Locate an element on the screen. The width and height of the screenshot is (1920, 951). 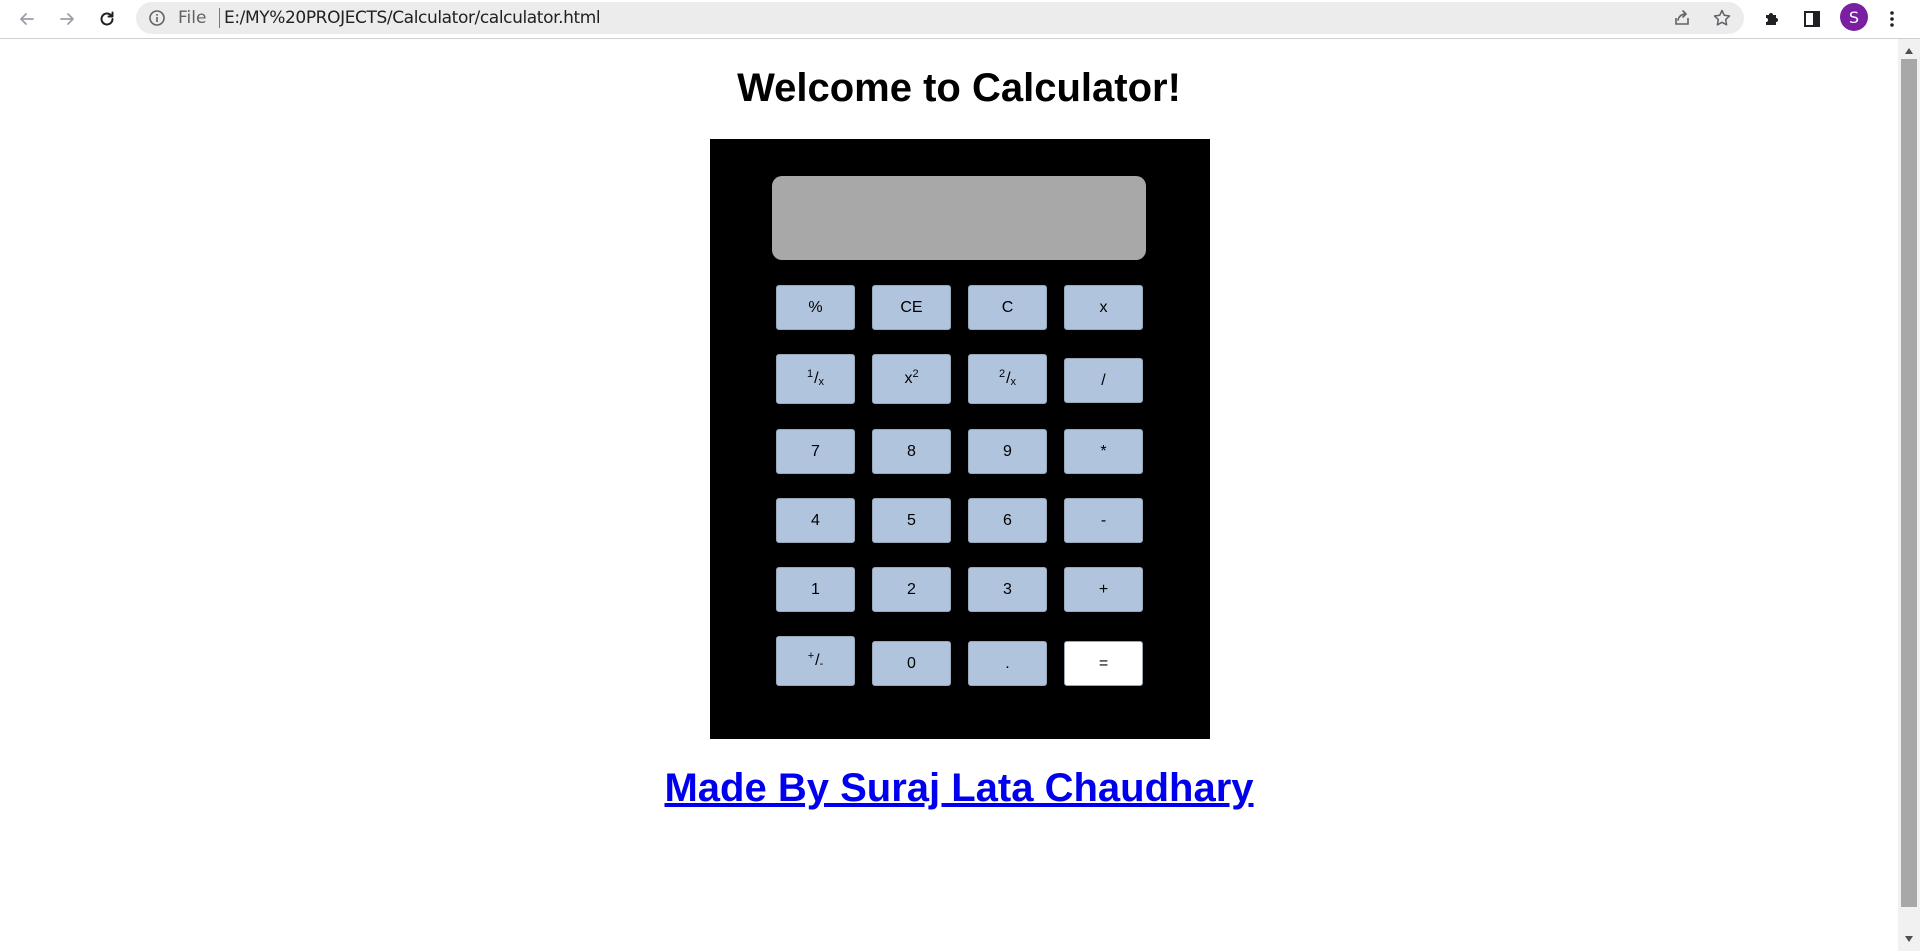
multiply-x-key: x is located at coordinates (1103, 307).